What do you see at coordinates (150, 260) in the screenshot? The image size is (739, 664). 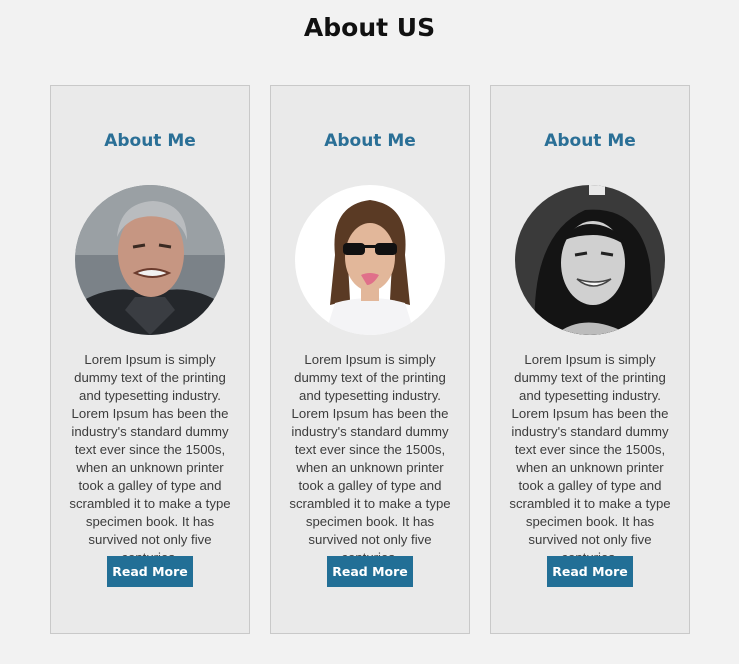 I see `man-portrait-icon` at bounding box center [150, 260].